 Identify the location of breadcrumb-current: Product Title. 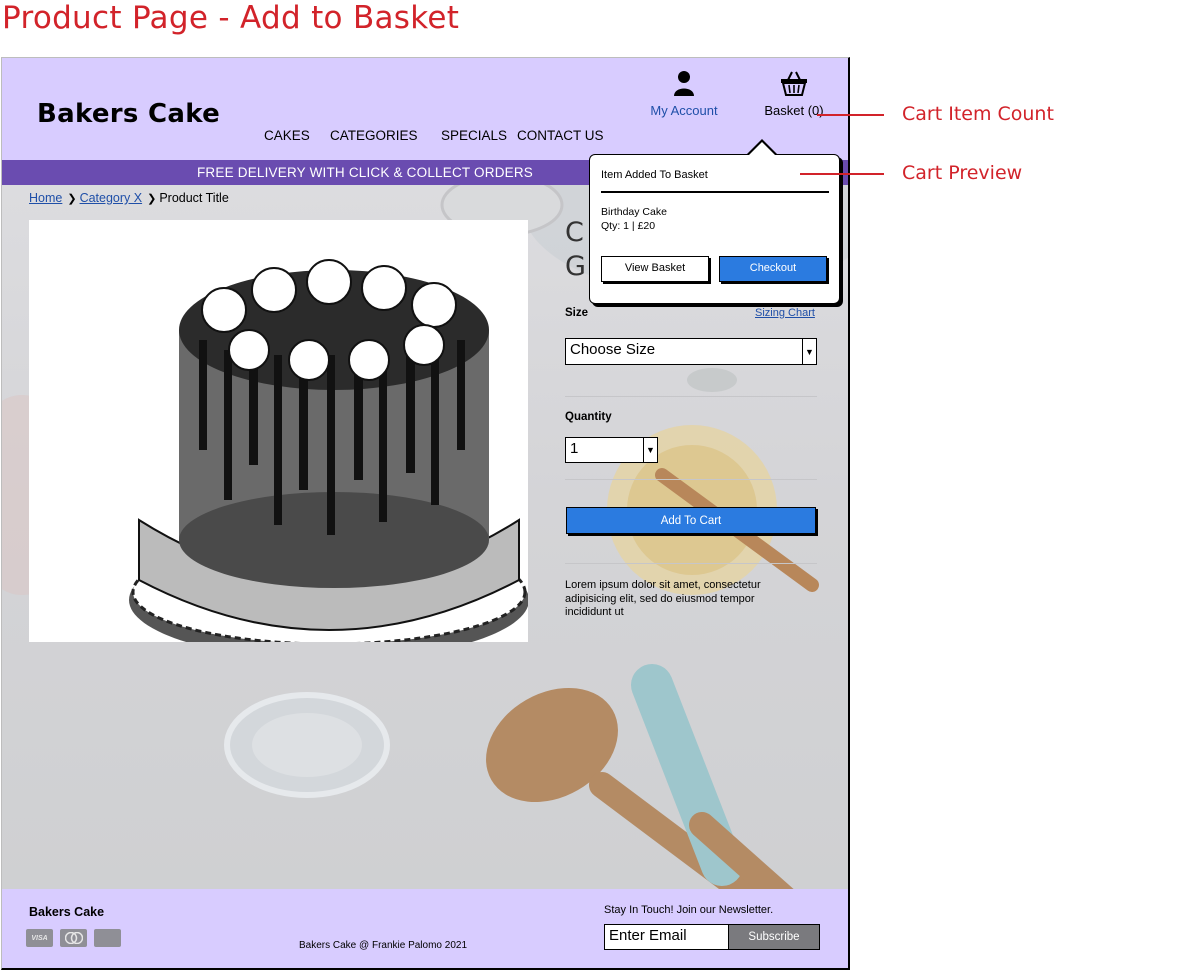
(194, 198).